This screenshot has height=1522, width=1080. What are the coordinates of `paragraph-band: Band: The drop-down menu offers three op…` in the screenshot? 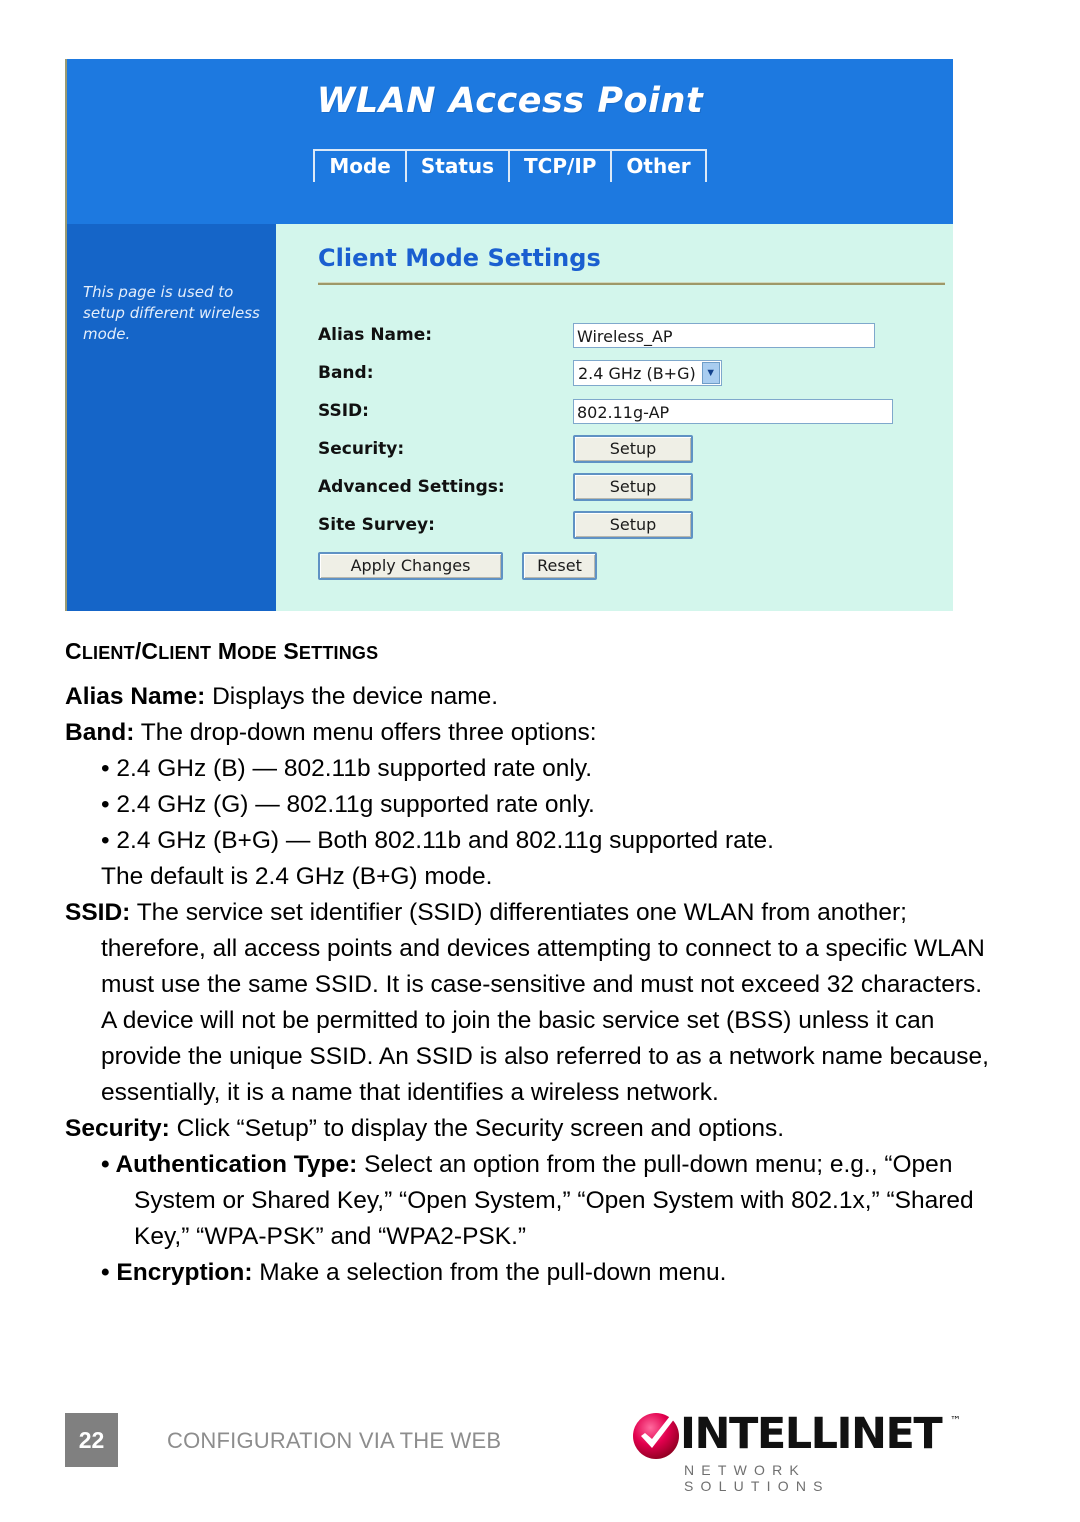 It's located at (532, 733).